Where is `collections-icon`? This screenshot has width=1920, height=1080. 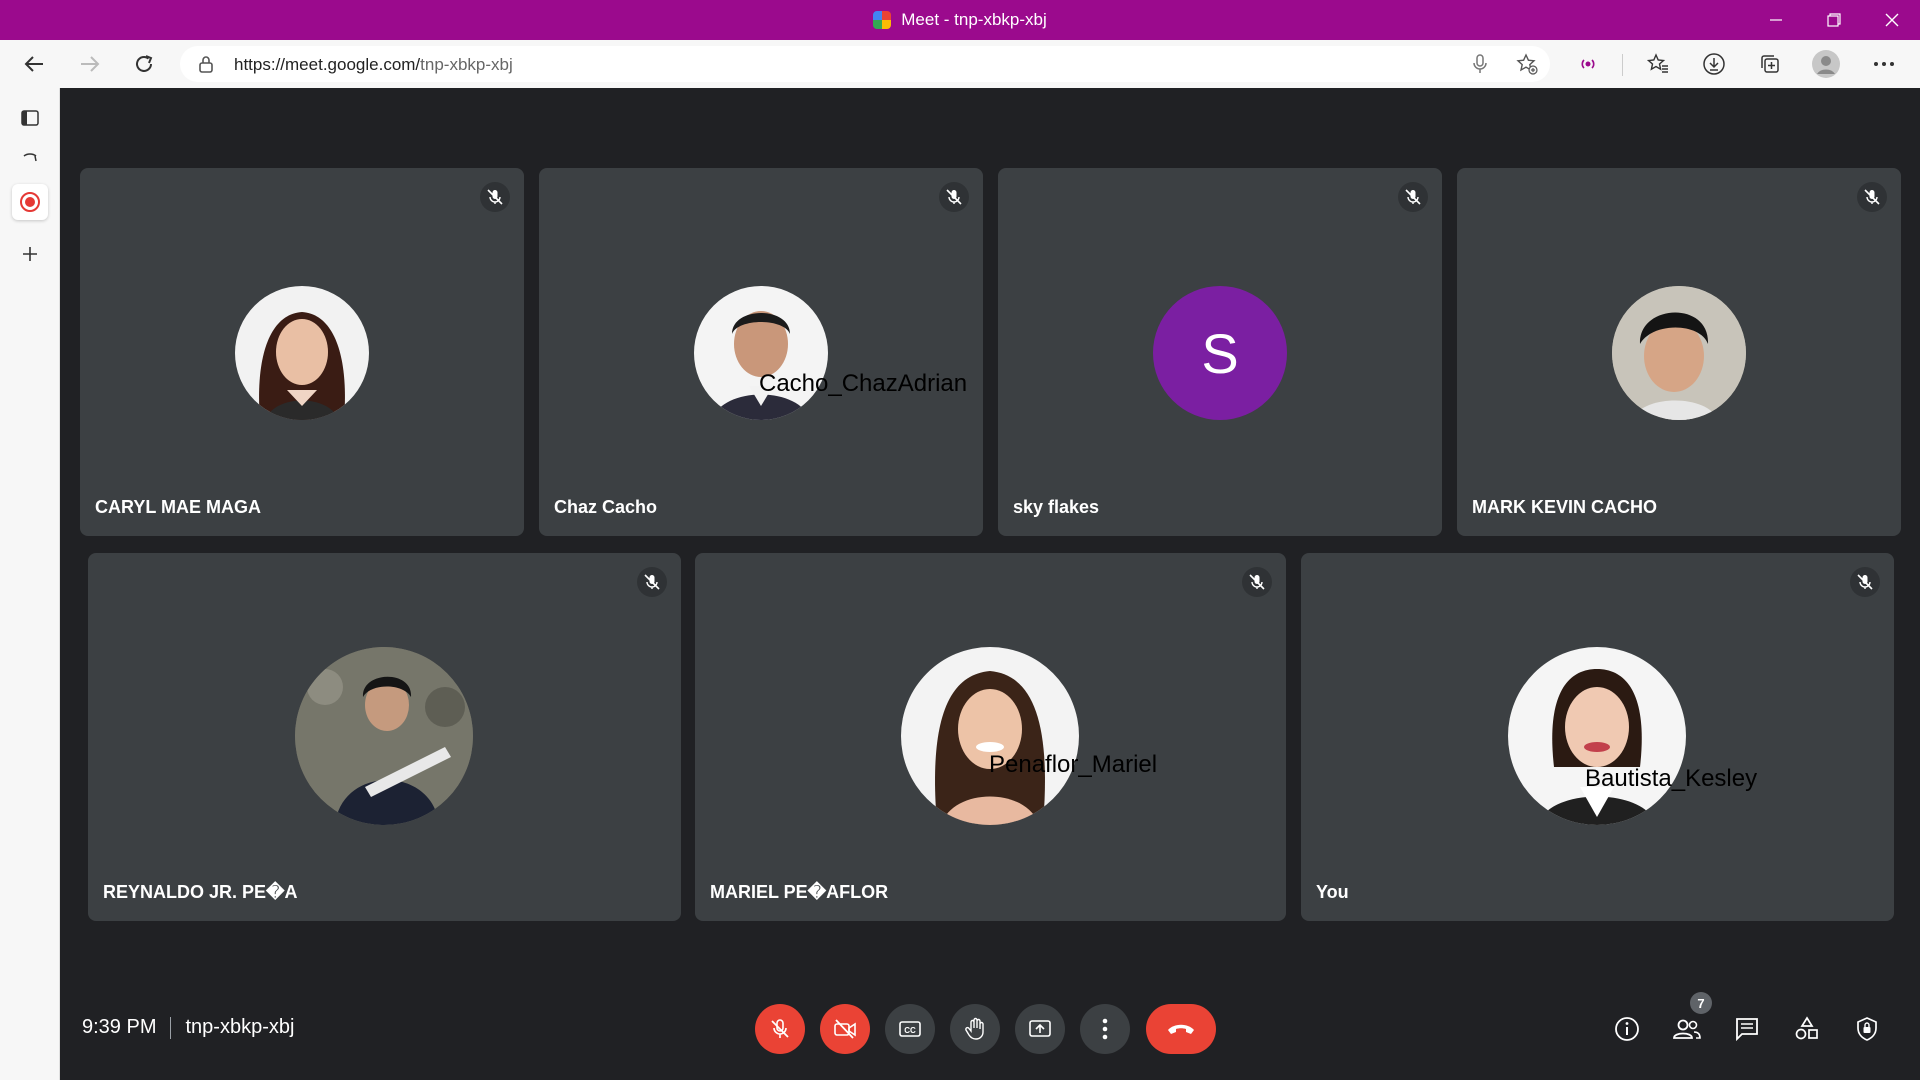
collections-icon is located at coordinates (1770, 64).